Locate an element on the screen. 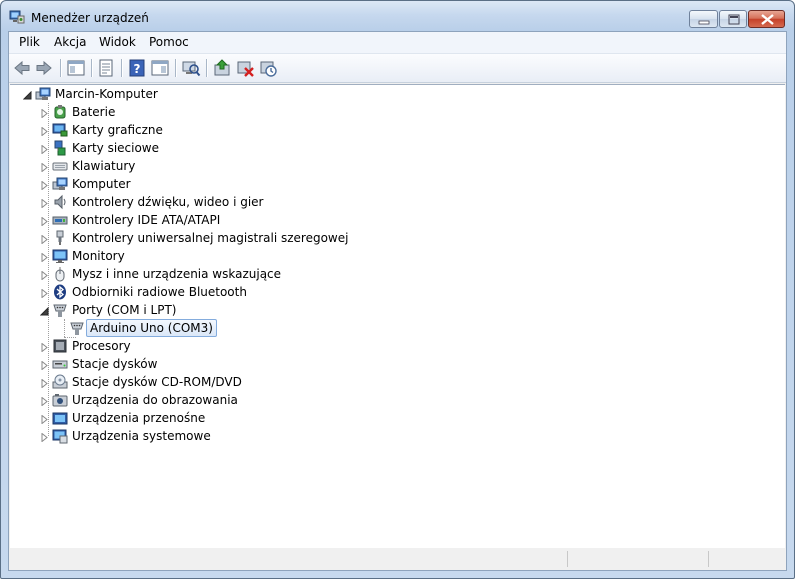  tree-node-label: Klawiatury is located at coordinates (104, 166).